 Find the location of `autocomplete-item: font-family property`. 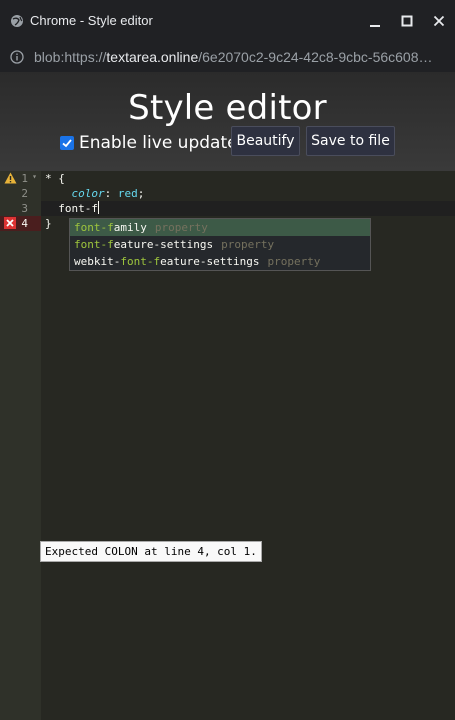

autocomplete-item: font-family property is located at coordinates (220, 227).